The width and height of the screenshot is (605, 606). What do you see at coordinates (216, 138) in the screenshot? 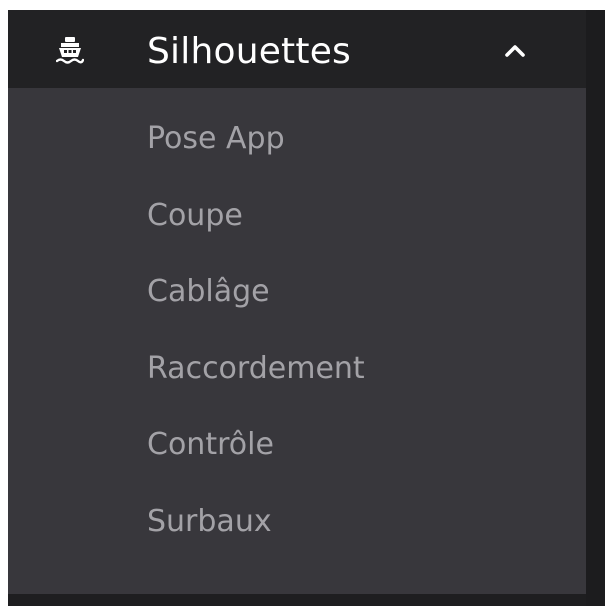
I see `submenu-item-label: Pose App` at bounding box center [216, 138].